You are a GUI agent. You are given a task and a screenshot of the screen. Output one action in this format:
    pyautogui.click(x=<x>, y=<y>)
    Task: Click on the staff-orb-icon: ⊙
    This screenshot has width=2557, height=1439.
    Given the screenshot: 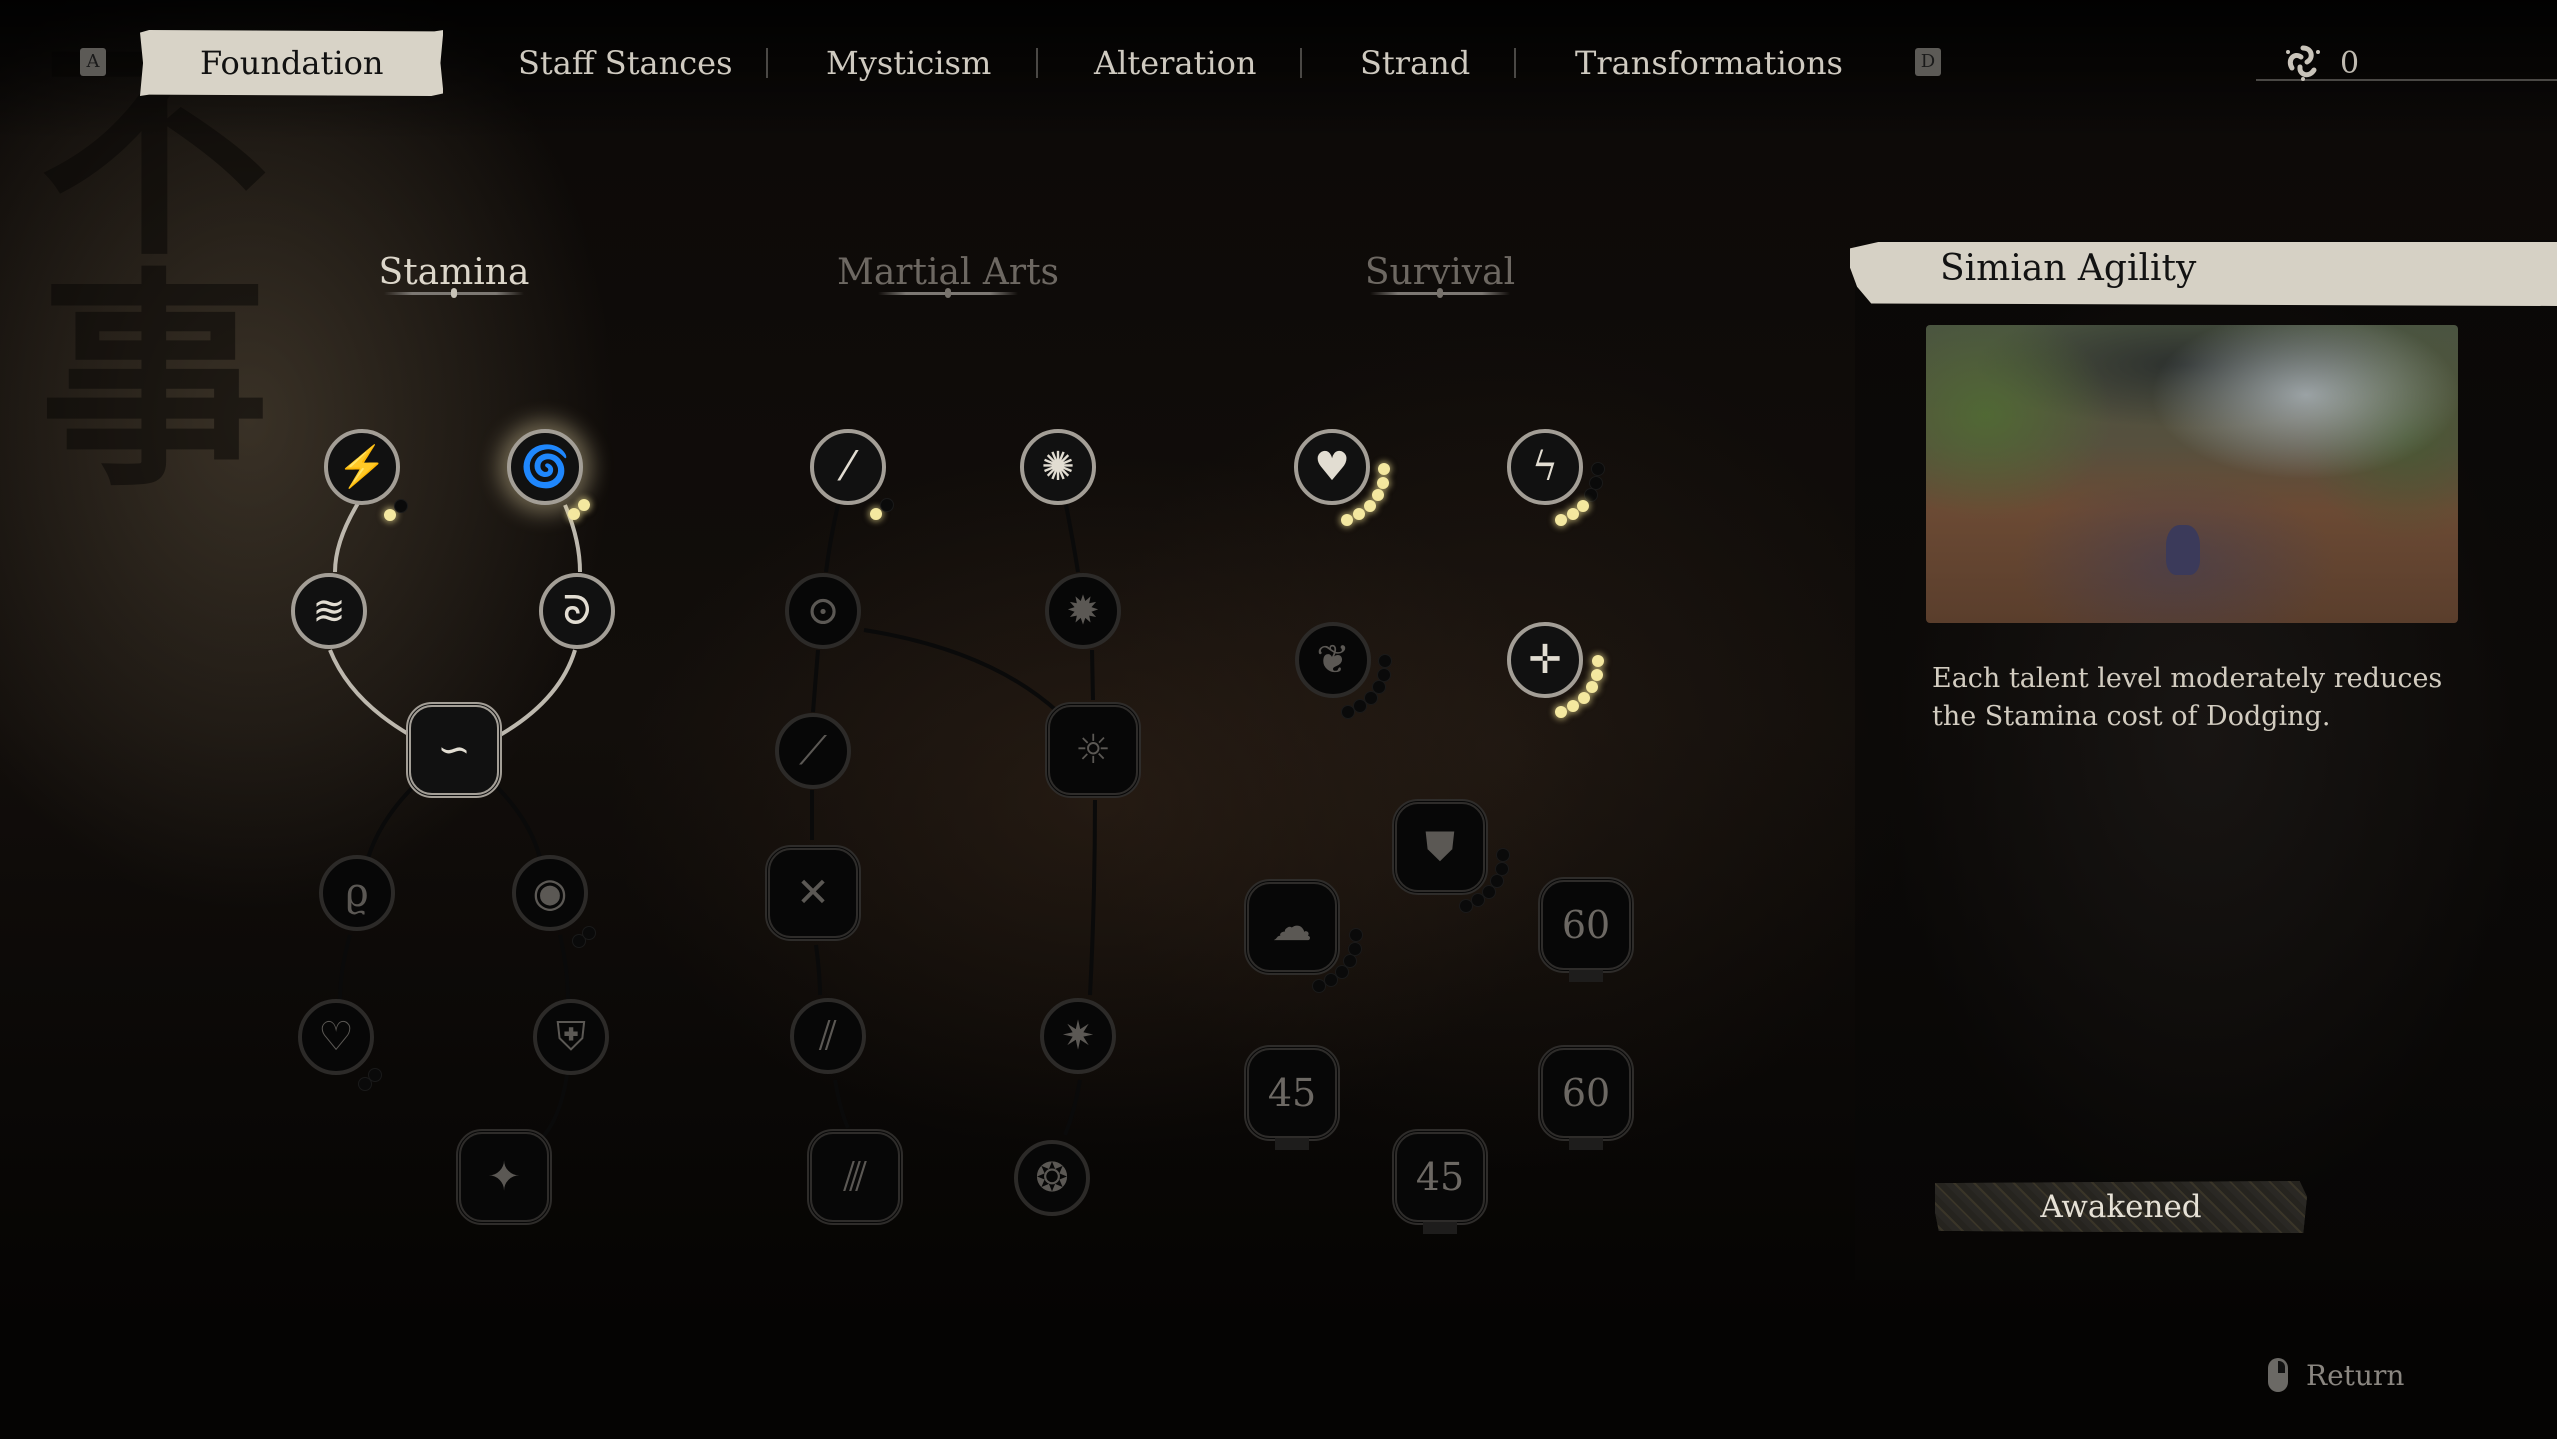 What is the action you would take?
    pyautogui.click(x=823, y=611)
    